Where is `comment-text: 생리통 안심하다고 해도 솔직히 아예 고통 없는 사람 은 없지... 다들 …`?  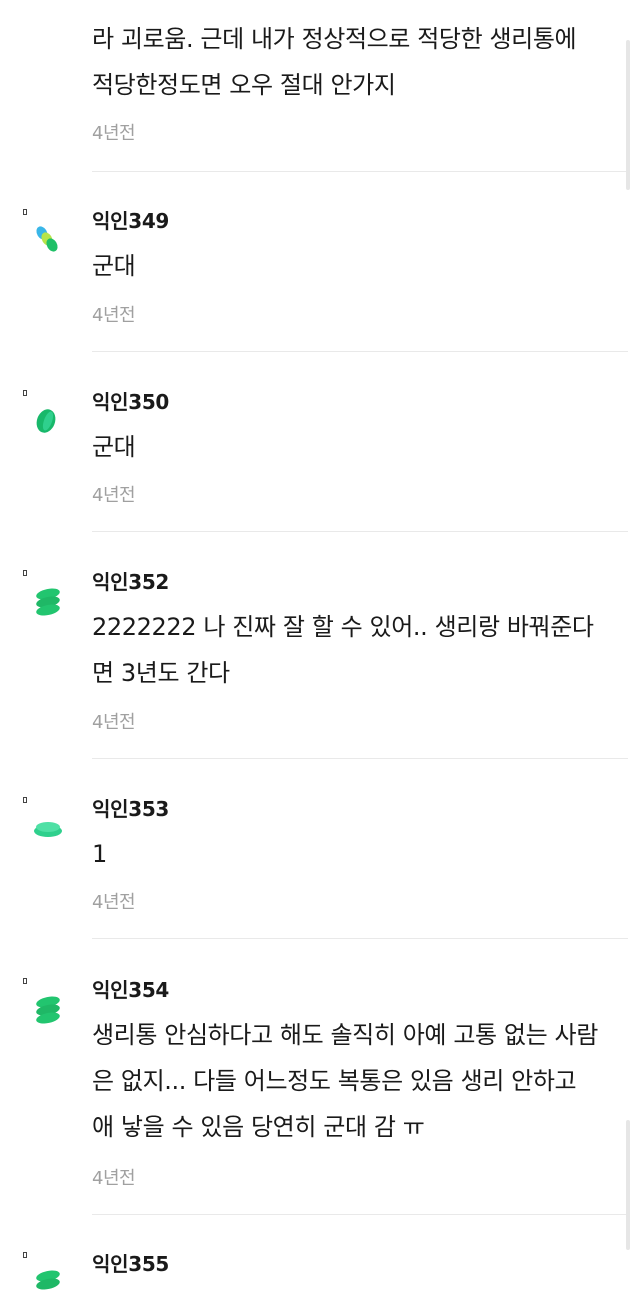 comment-text: 생리통 안심하다고 해도 솔직히 아예 고통 없는 사람 은 없지... 다들 … is located at coordinates (358, 1081).